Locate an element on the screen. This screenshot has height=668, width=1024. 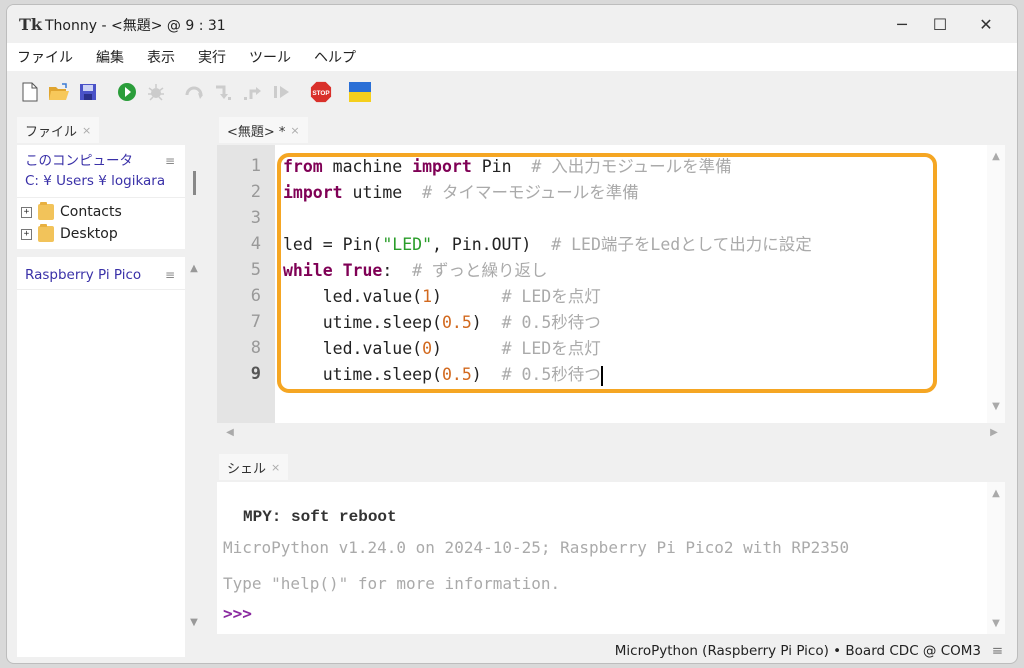
code-line: led.value(0) # LEDを点灯 is located at coordinates (442, 349).